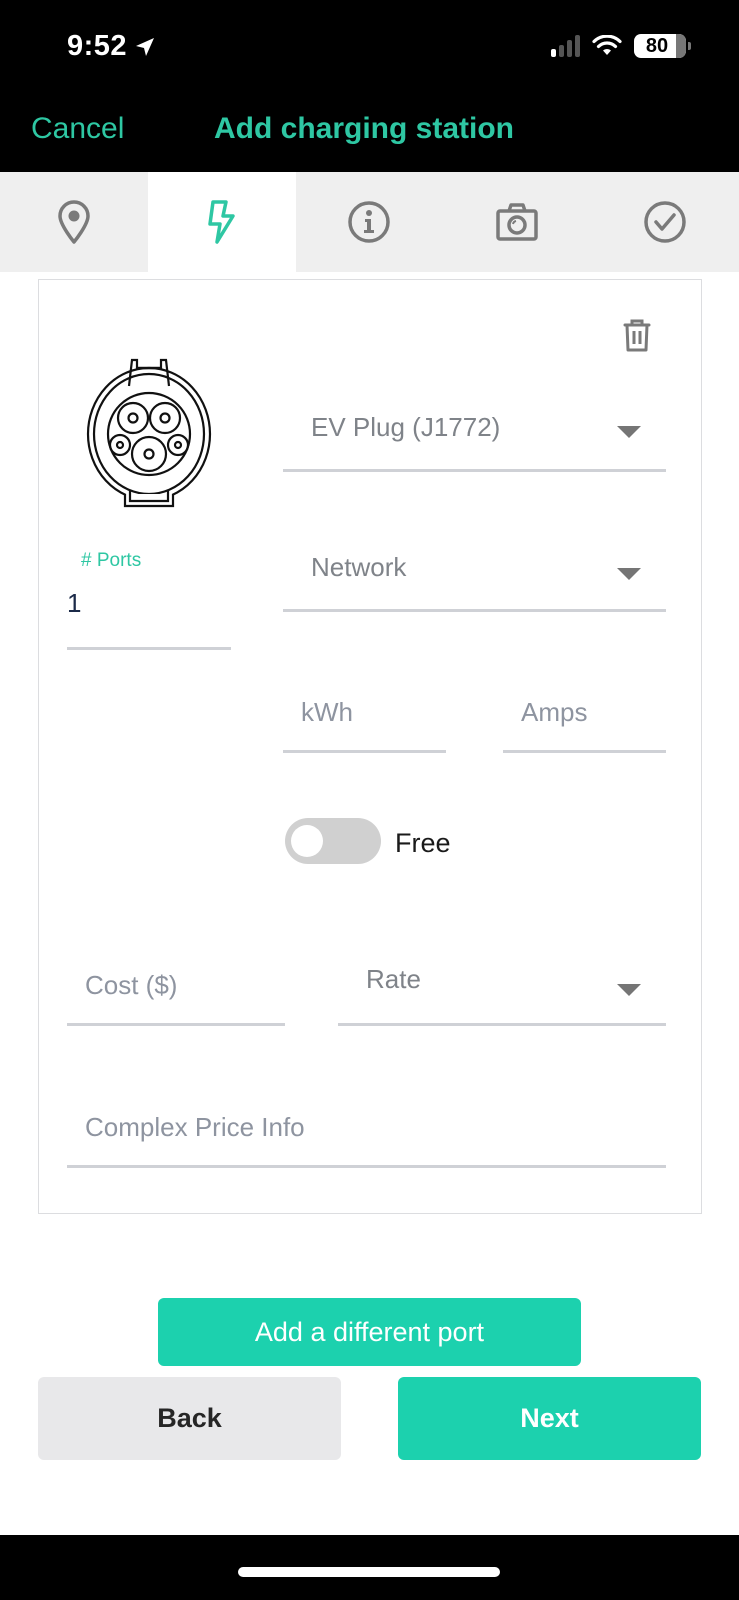 This screenshot has width=739, height=1600. What do you see at coordinates (423, 843) in the screenshot?
I see `free-label: Free` at bounding box center [423, 843].